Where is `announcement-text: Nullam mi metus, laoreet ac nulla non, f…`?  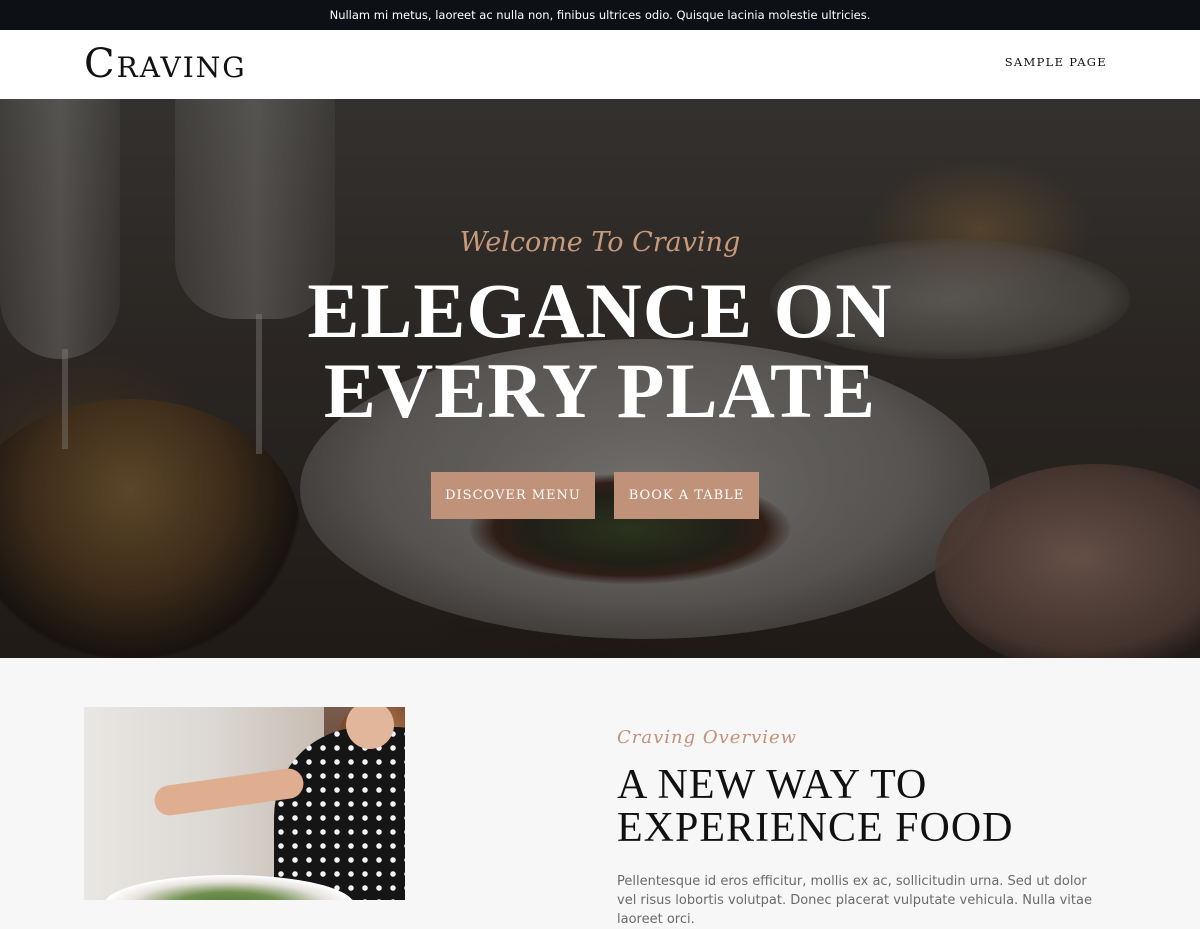 announcement-text: Nullam mi metus, laoreet ac nulla non, f… is located at coordinates (600, 15).